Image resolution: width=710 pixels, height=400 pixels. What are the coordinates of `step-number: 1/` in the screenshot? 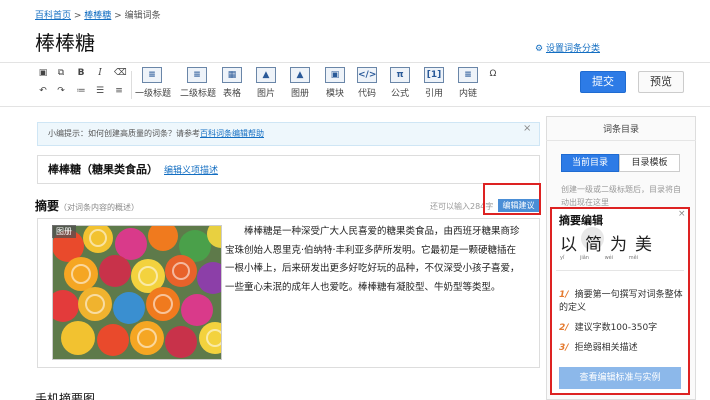 It's located at (564, 295).